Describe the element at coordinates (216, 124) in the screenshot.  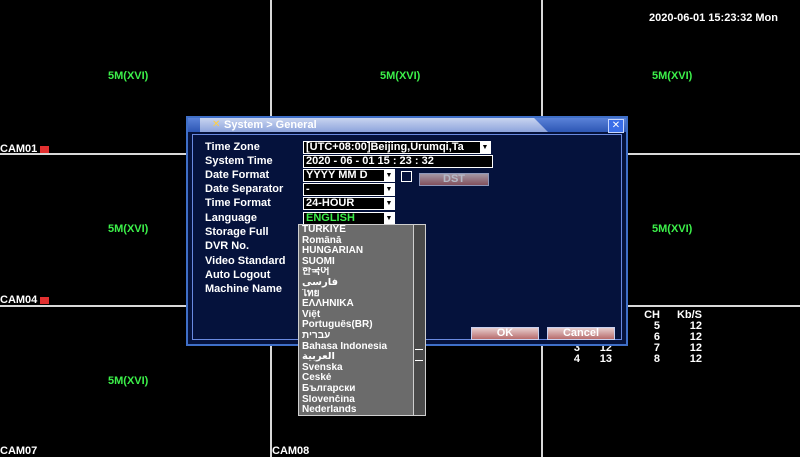
I see `wrench-icon: ✕` at that location.